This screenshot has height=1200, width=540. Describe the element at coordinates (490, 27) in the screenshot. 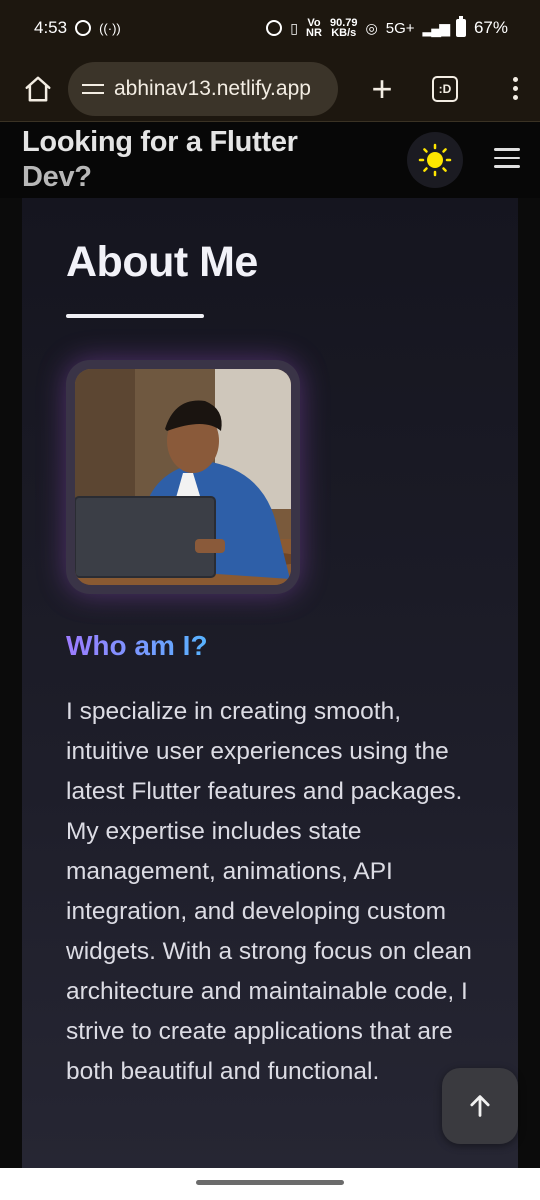

I see `battery-percent: 67%` at that location.